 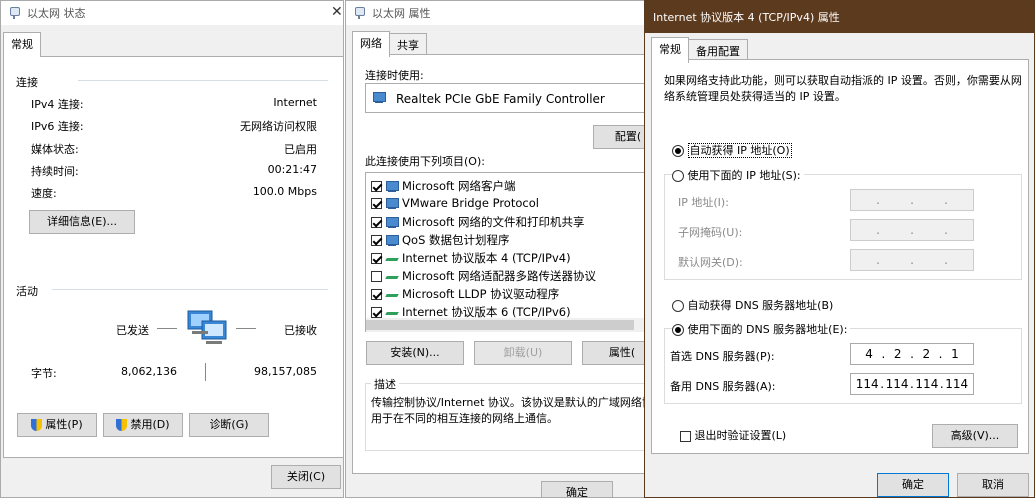 I want to click on properties-button: 属性(P), so click(x=57, y=425).